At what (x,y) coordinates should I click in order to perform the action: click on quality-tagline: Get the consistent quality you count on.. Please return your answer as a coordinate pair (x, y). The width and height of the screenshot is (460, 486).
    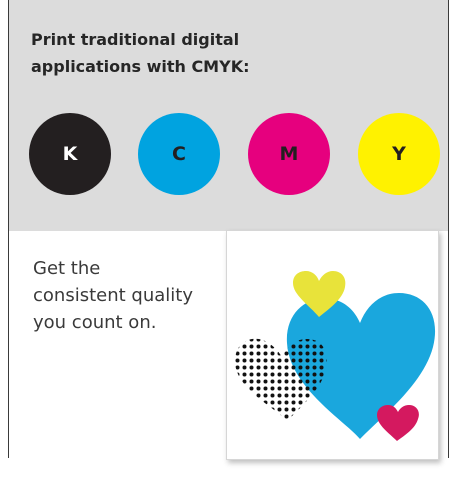
    Looking at the image, I should click on (113, 295).